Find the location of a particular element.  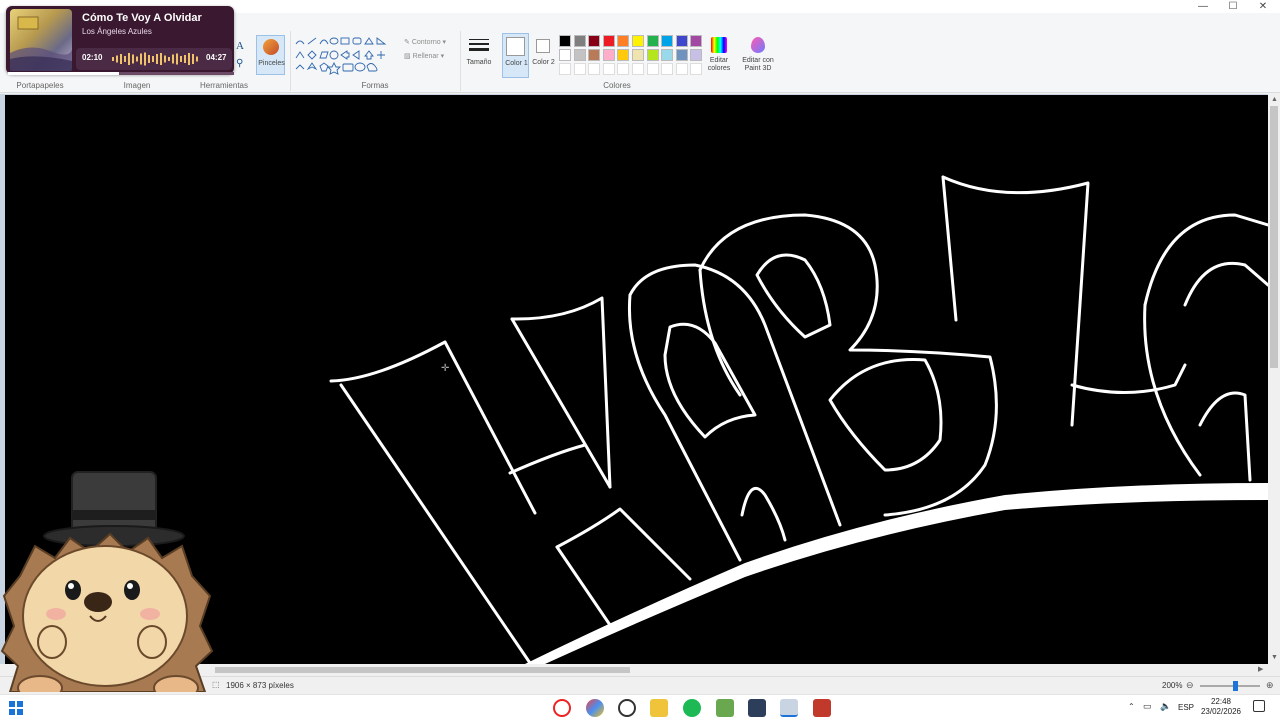

scroll-down-icon: ▼ is located at coordinates (1274, 657).